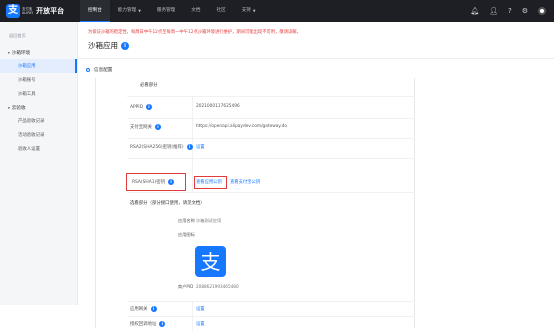 Image resolution: width=554 pixels, height=331 pixels. What do you see at coordinates (38, 107) in the screenshot?
I see `sidebar-group-cloud-acceptance: ▾ 云验收` at bounding box center [38, 107].